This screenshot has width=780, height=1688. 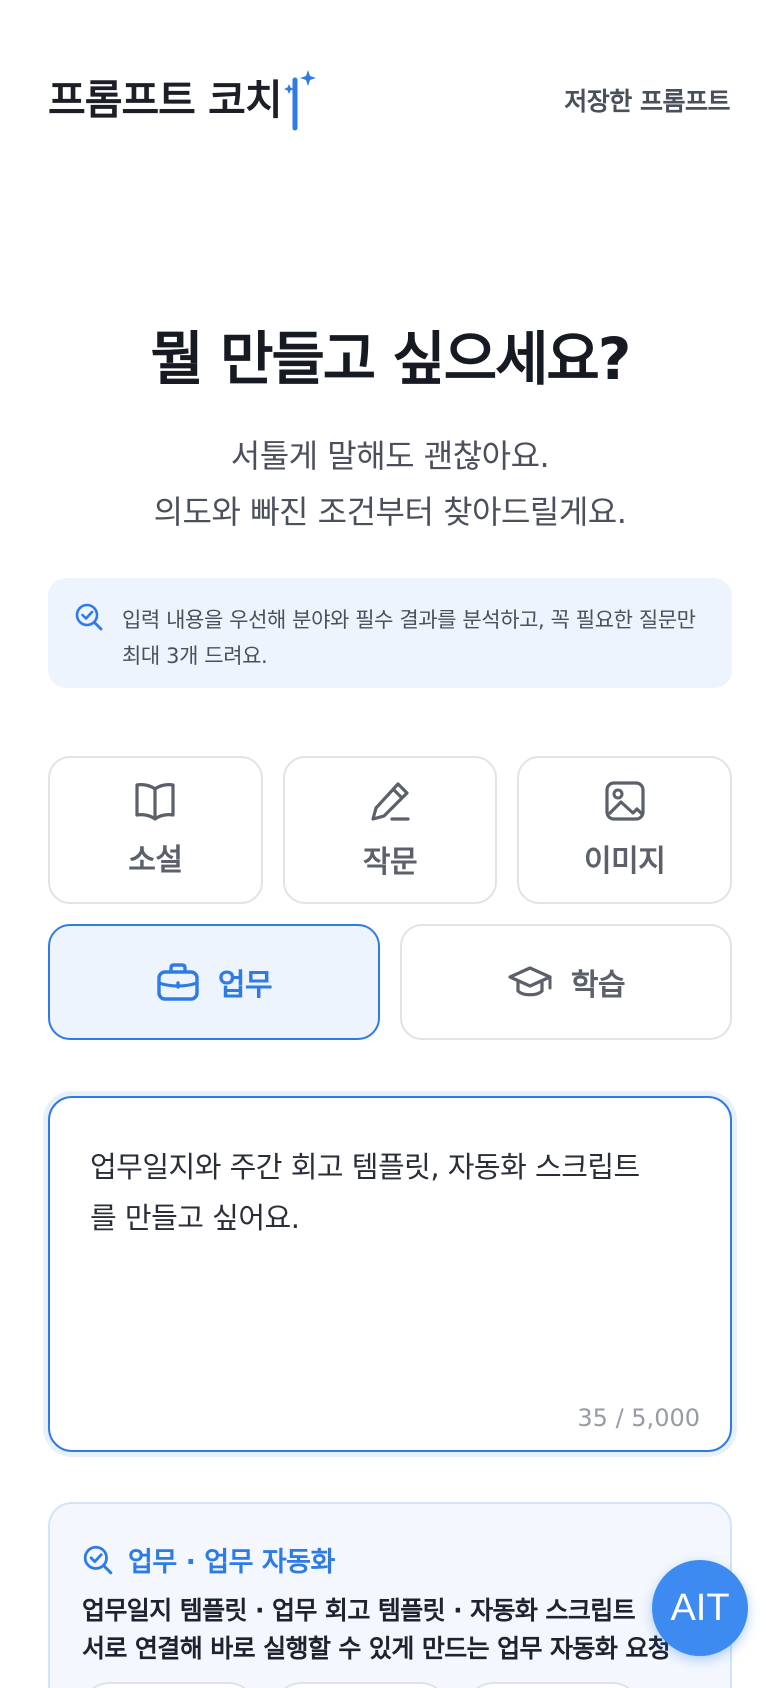 I want to click on logo-text: 프롬프트 코치, so click(x=165, y=100).